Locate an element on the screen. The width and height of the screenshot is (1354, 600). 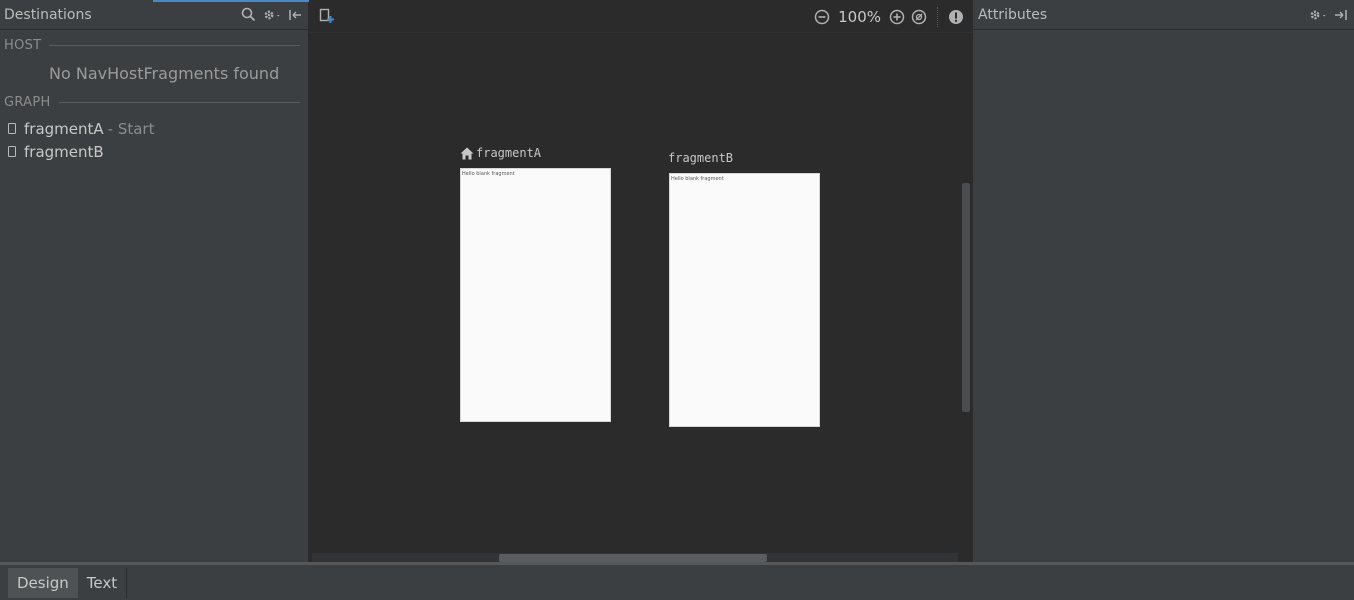
tab-design: Design is located at coordinates (43, 582).